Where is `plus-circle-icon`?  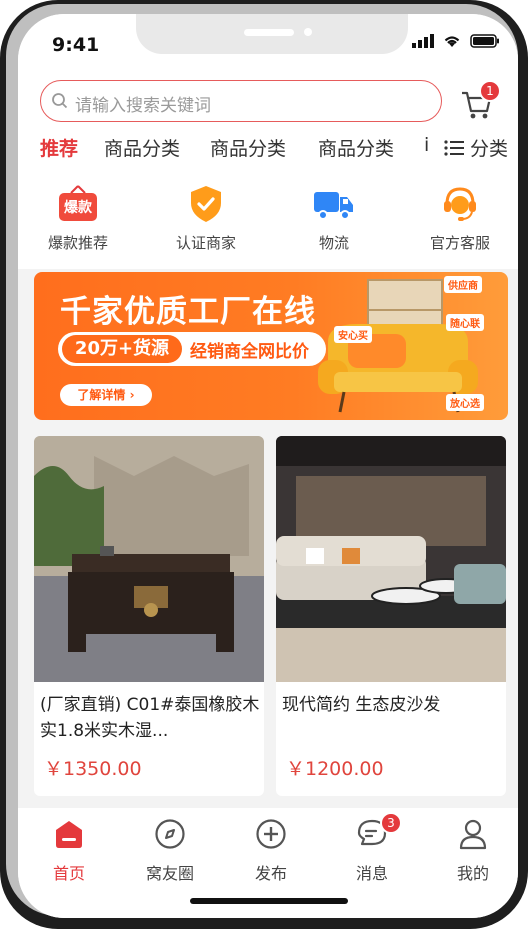
plus-circle-icon is located at coordinates (271, 834).